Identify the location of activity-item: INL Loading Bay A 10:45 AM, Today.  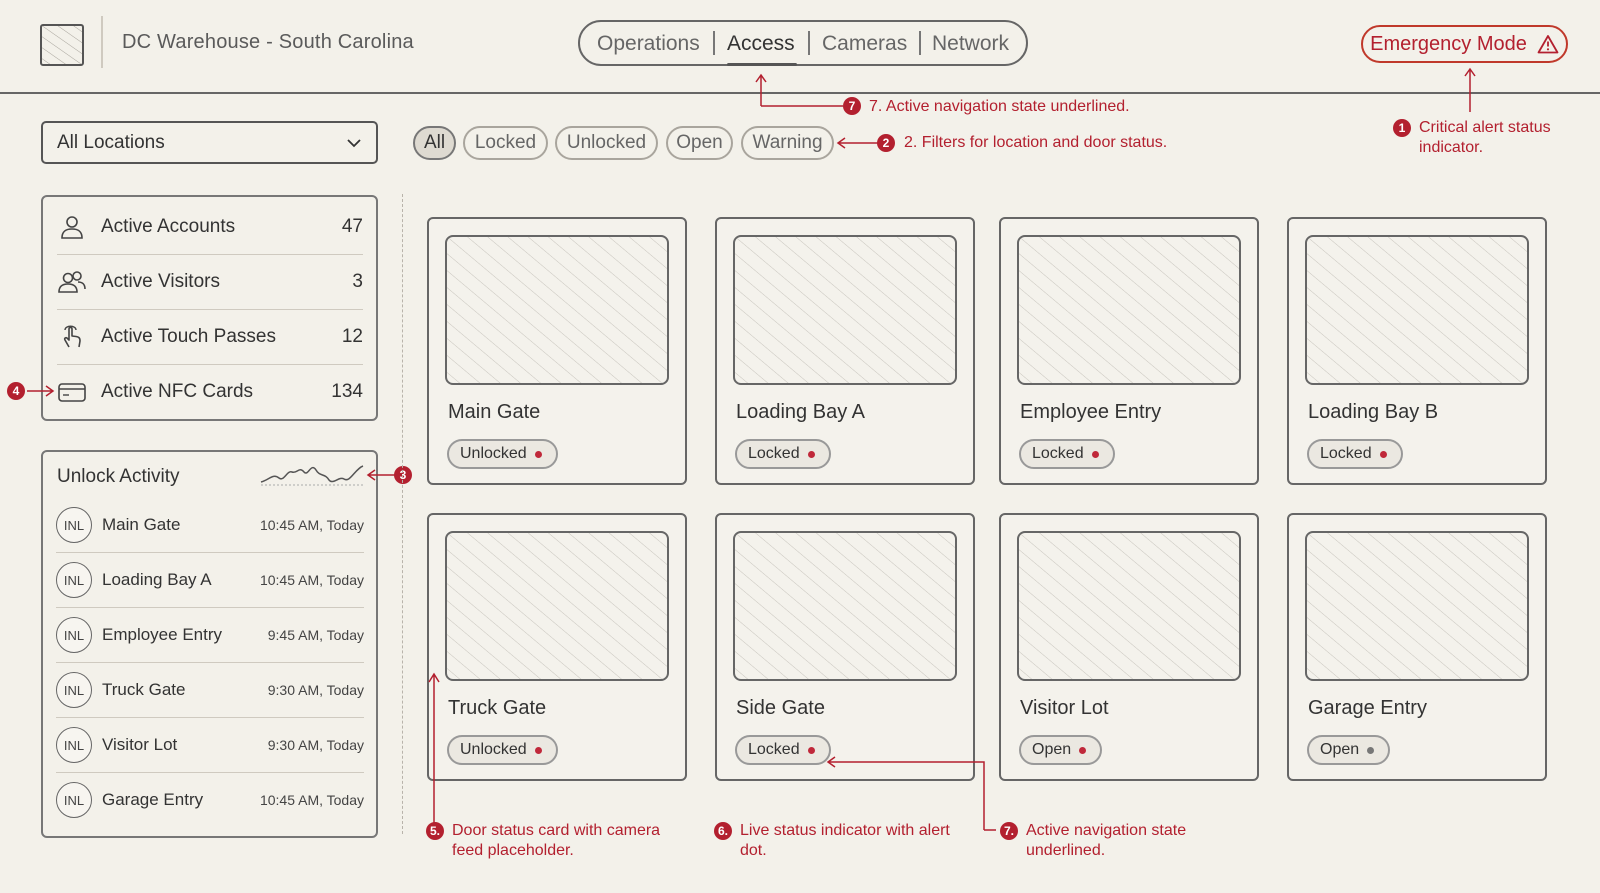
(210, 580).